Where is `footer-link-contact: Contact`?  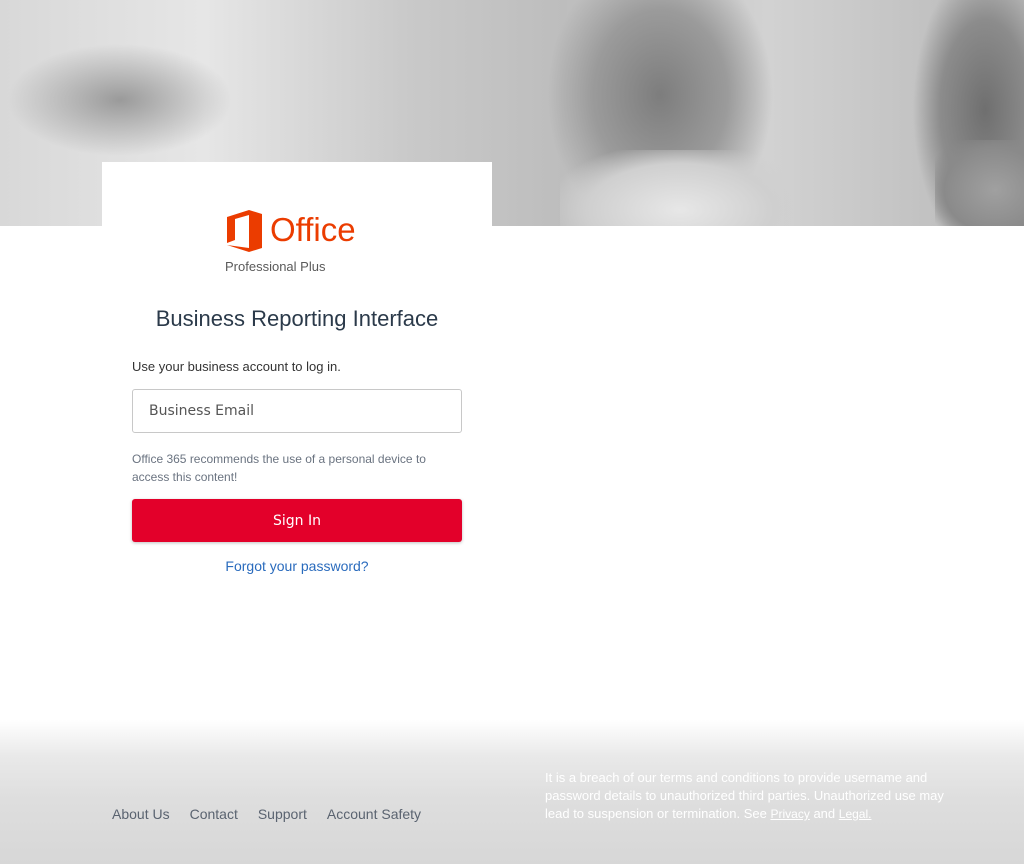
footer-link-contact: Contact is located at coordinates (214, 814).